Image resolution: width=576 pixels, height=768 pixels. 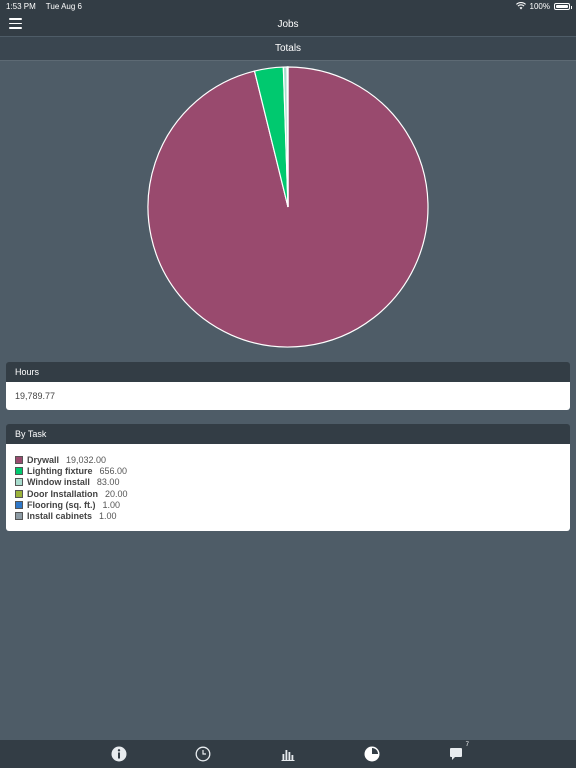 I want to click on page-title: Jobs, so click(x=288, y=24).